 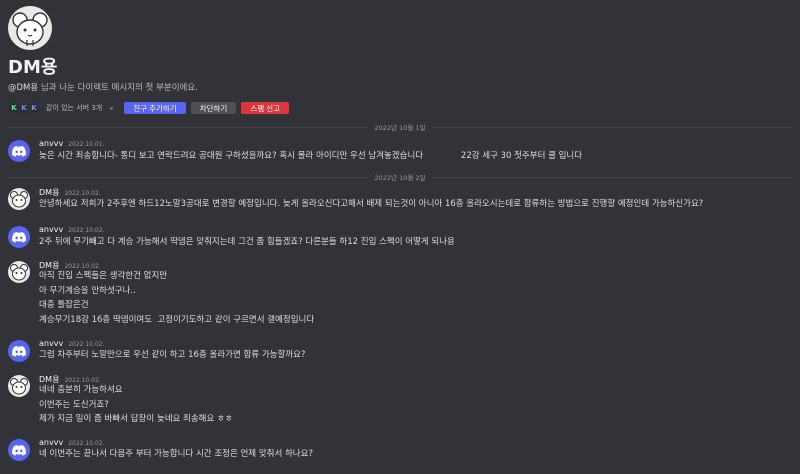 I want to click on date-divider-label: 2022년 10월 1일, so click(x=400, y=128).